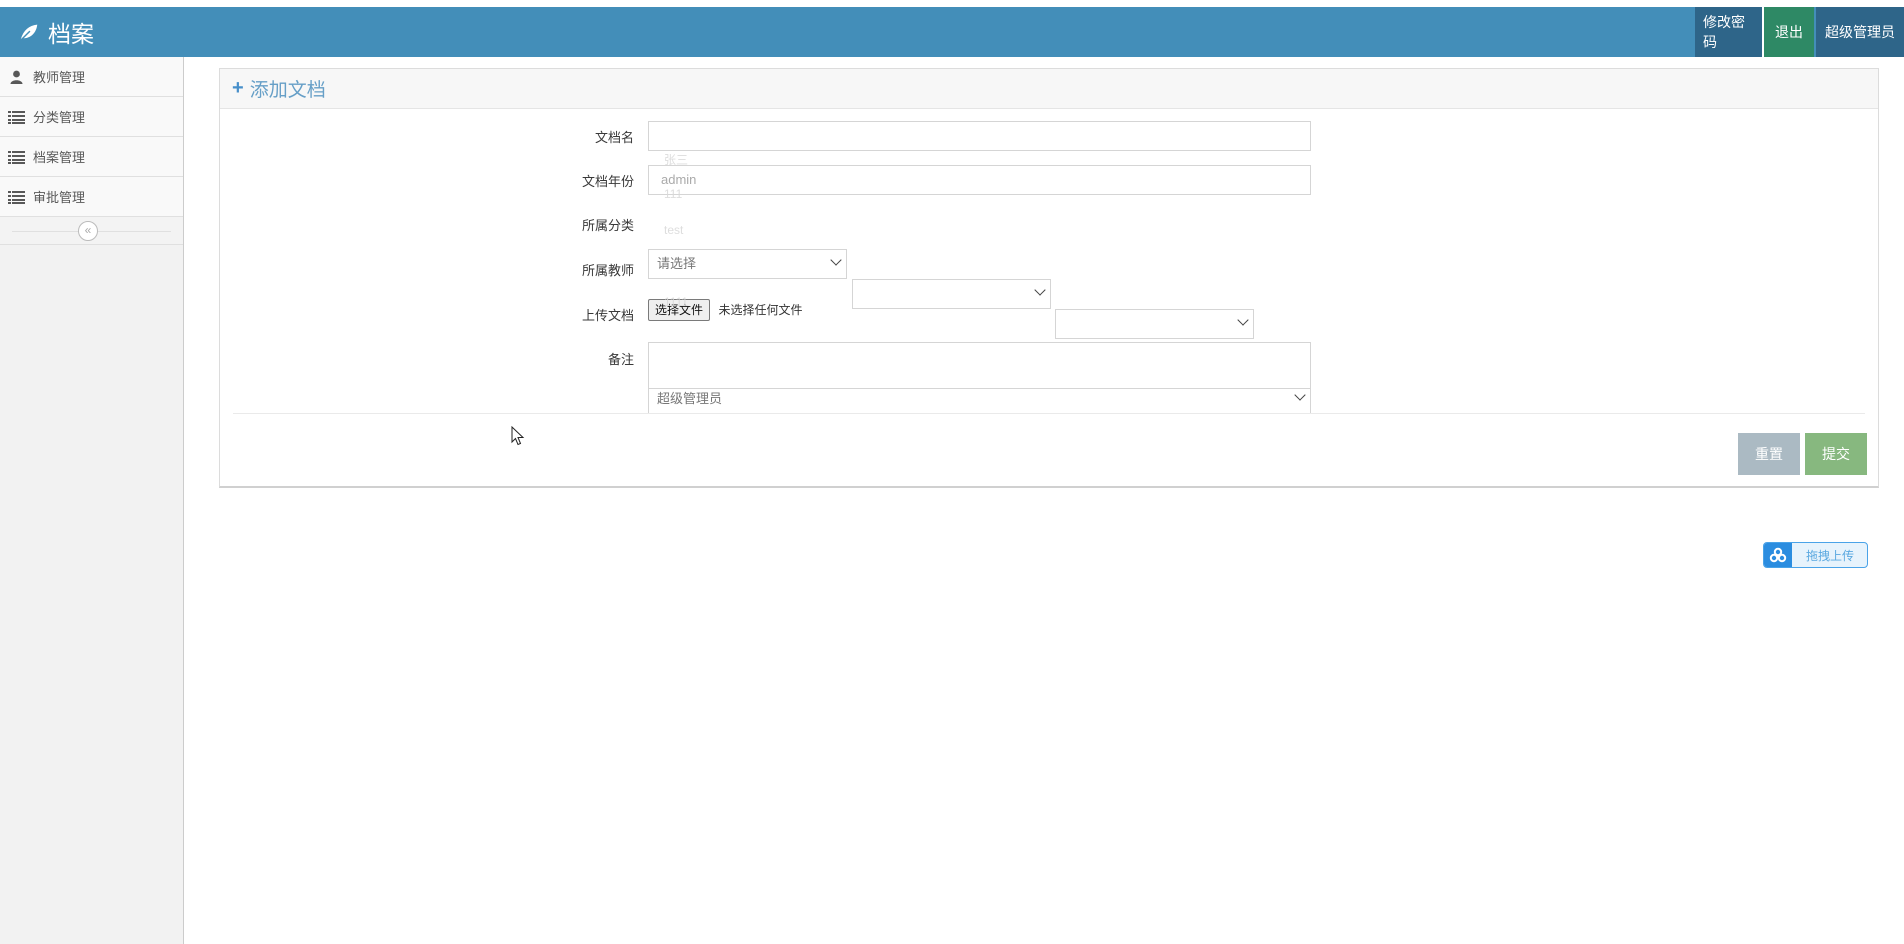 This screenshot has height=944, width=1904. What do you see at coordinates (1769, 454) in the screenshot?
I see `reset-button: 重置` at bounding box center [1769, 454].